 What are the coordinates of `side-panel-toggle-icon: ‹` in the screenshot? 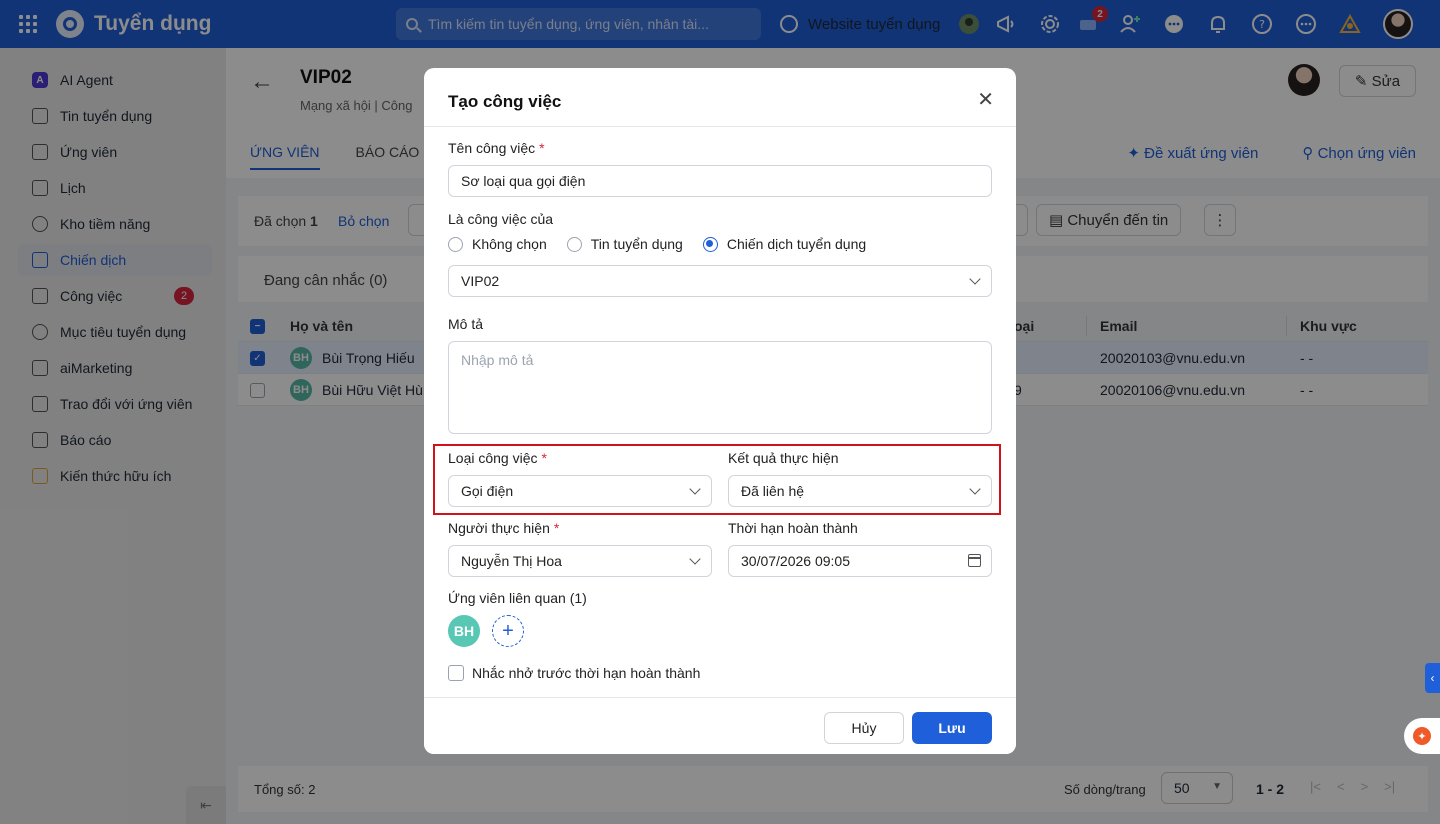 It's located at (1432, 678).